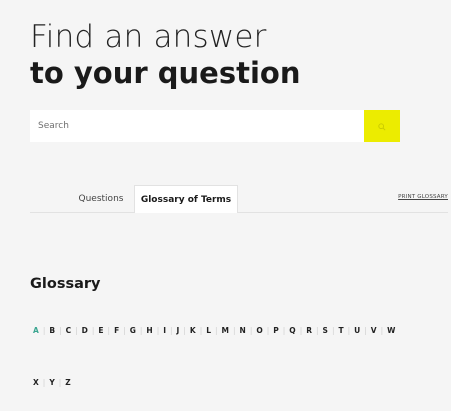 The image size is (451, 411). What do you see at coordinates (197, 126) in the screenshot?
I see `search-input` at bounding box center [197, 126].